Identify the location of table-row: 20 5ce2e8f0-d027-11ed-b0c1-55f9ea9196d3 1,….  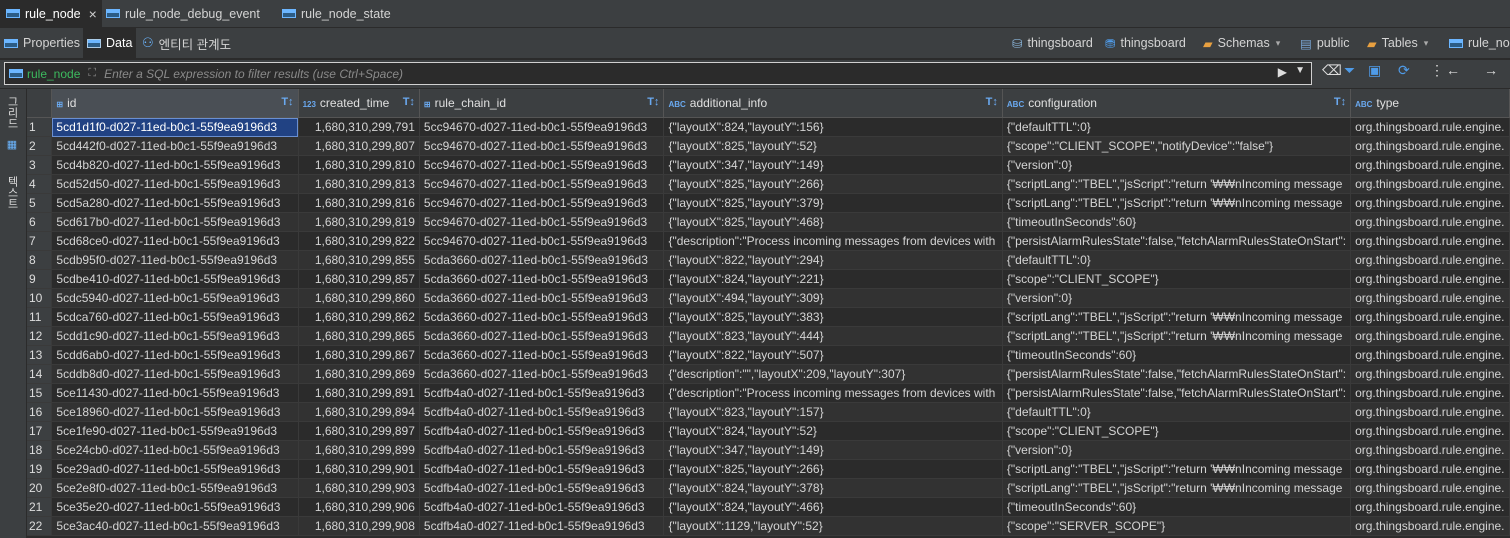
(768, 488).